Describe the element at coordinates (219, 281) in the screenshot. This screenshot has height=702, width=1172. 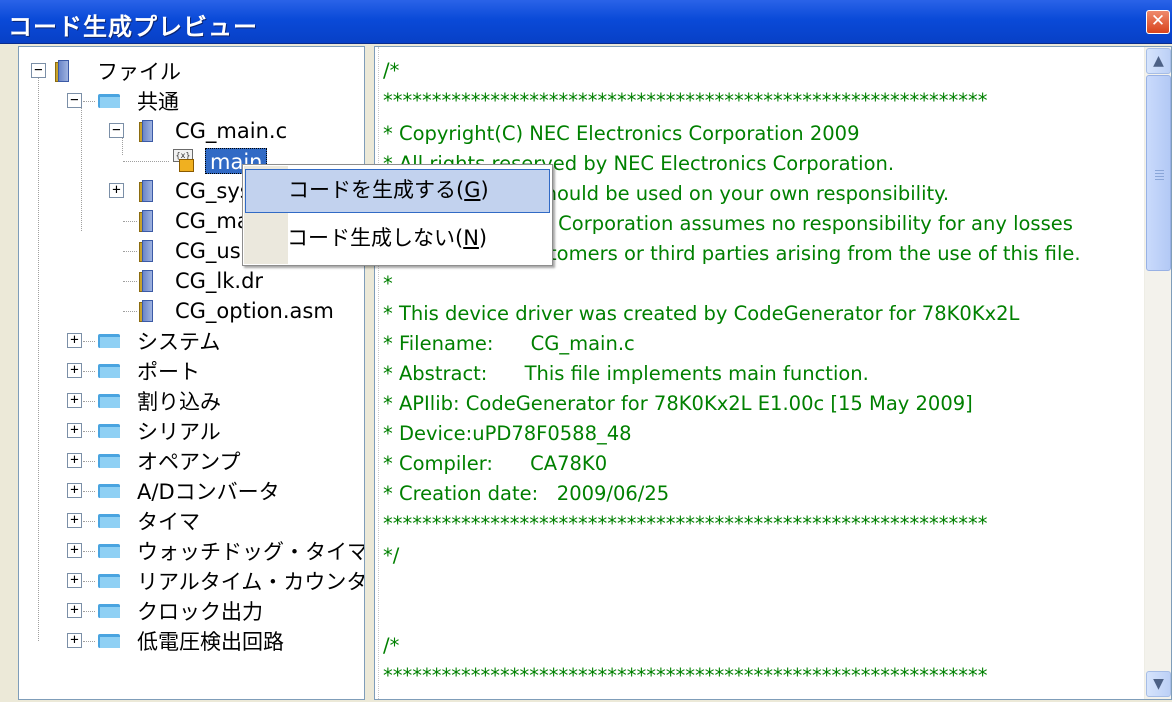
I see `tree-item-label: CG_lk.dr` at that location.